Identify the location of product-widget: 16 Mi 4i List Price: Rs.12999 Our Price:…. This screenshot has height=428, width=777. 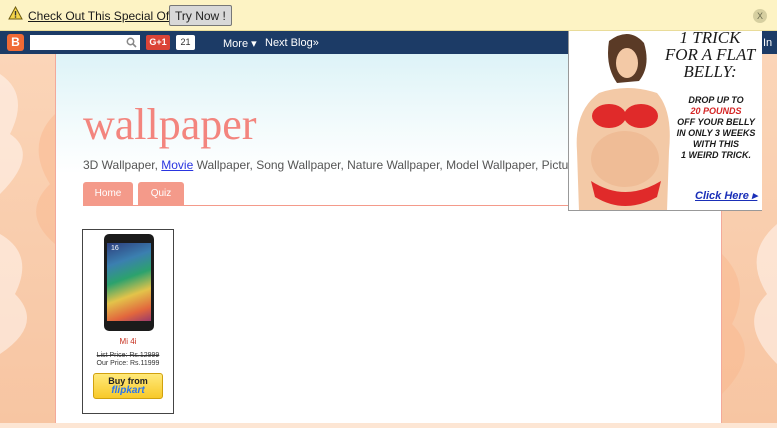
(128, 321).